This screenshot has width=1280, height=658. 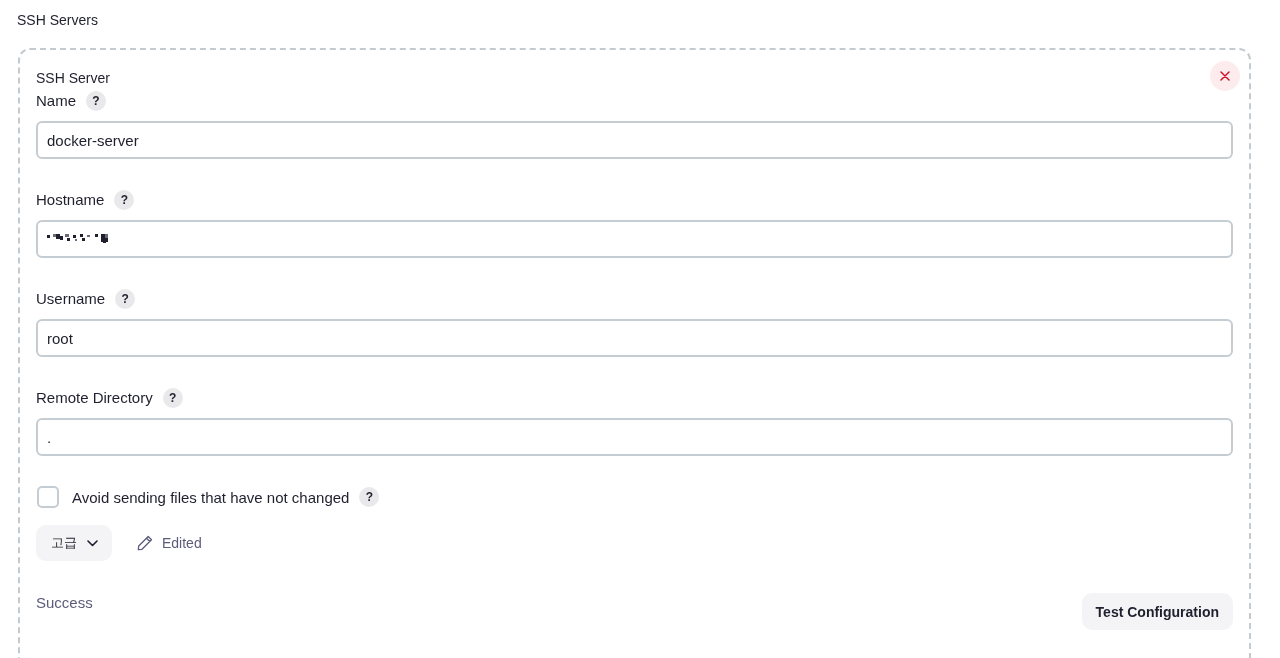 I want to click on field-label: Username, so click(x=71, y=299).